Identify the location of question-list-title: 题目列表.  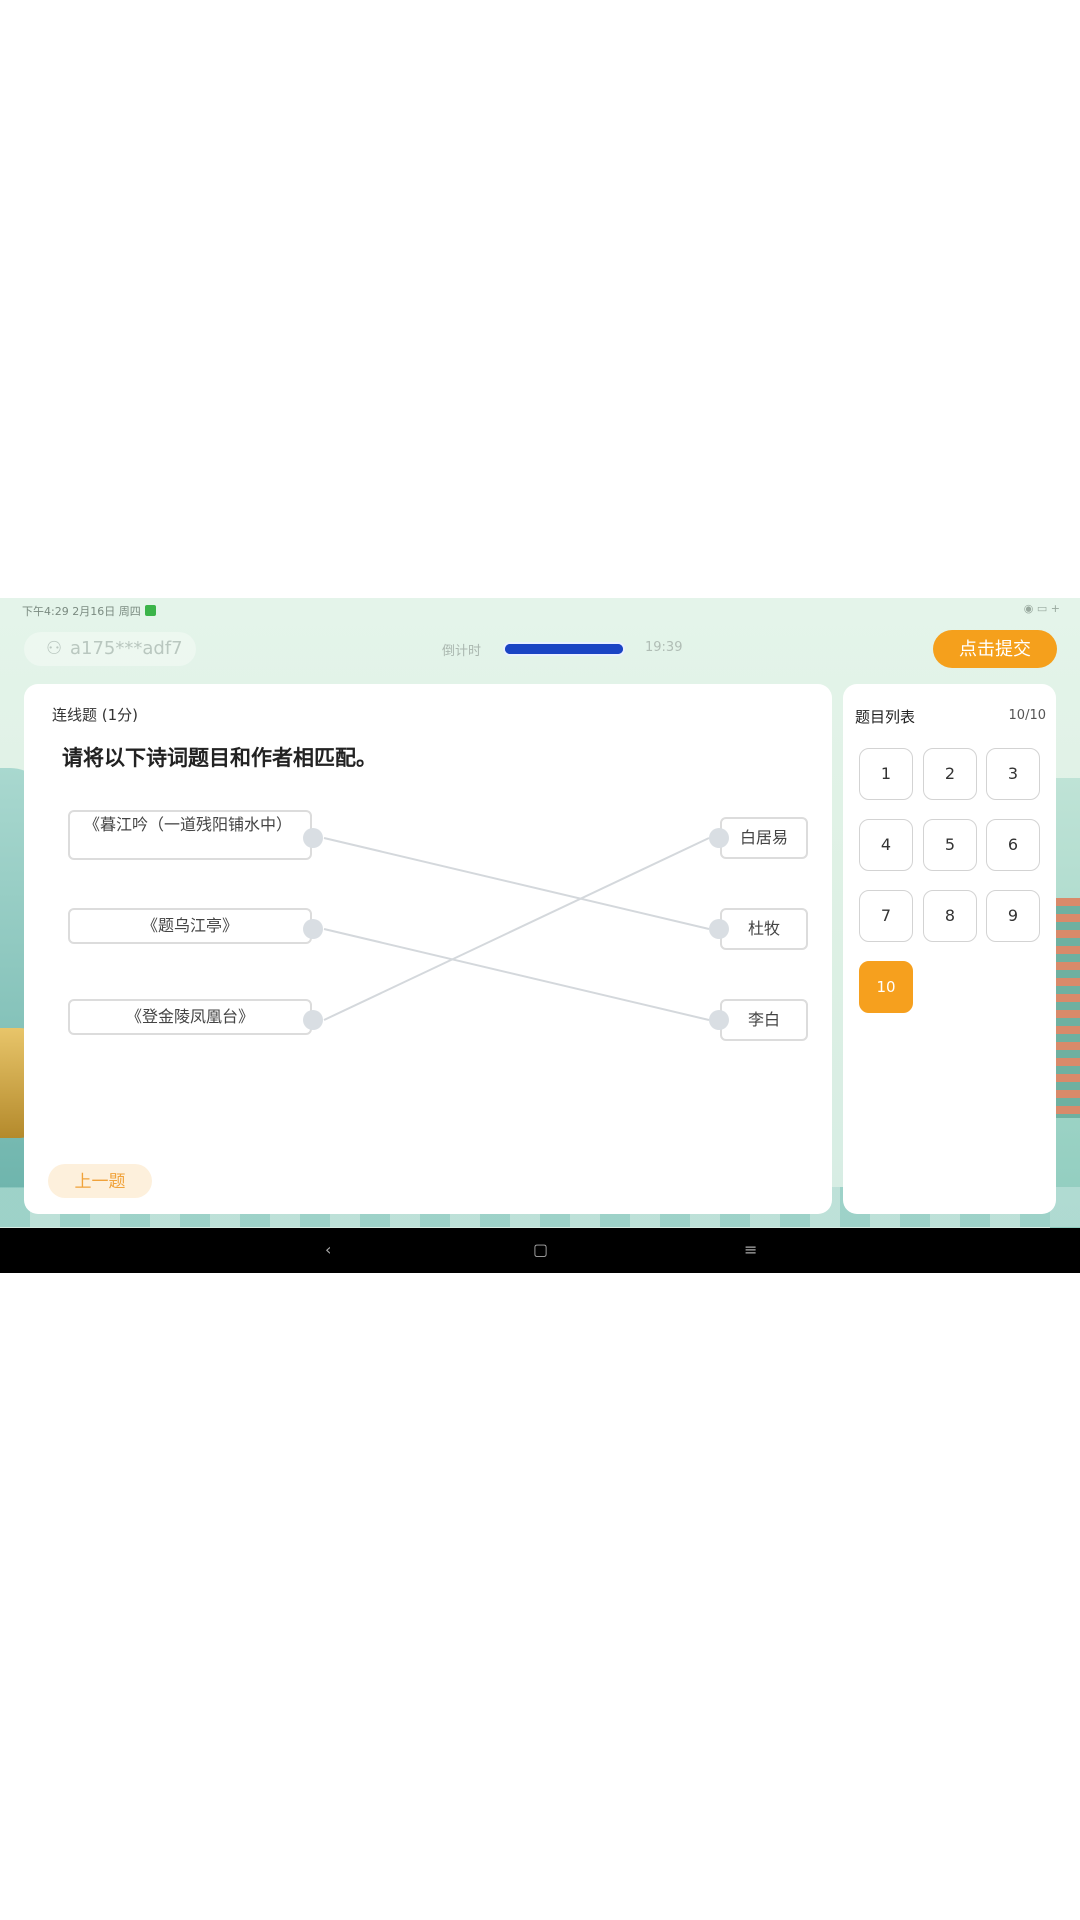
(885, 717).